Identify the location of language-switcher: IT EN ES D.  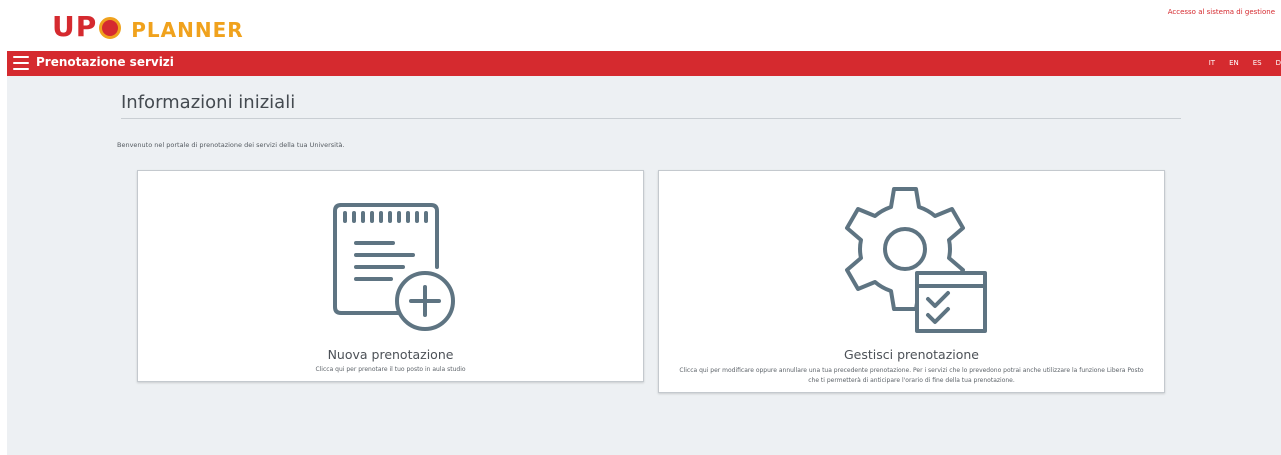
(1245, 63).